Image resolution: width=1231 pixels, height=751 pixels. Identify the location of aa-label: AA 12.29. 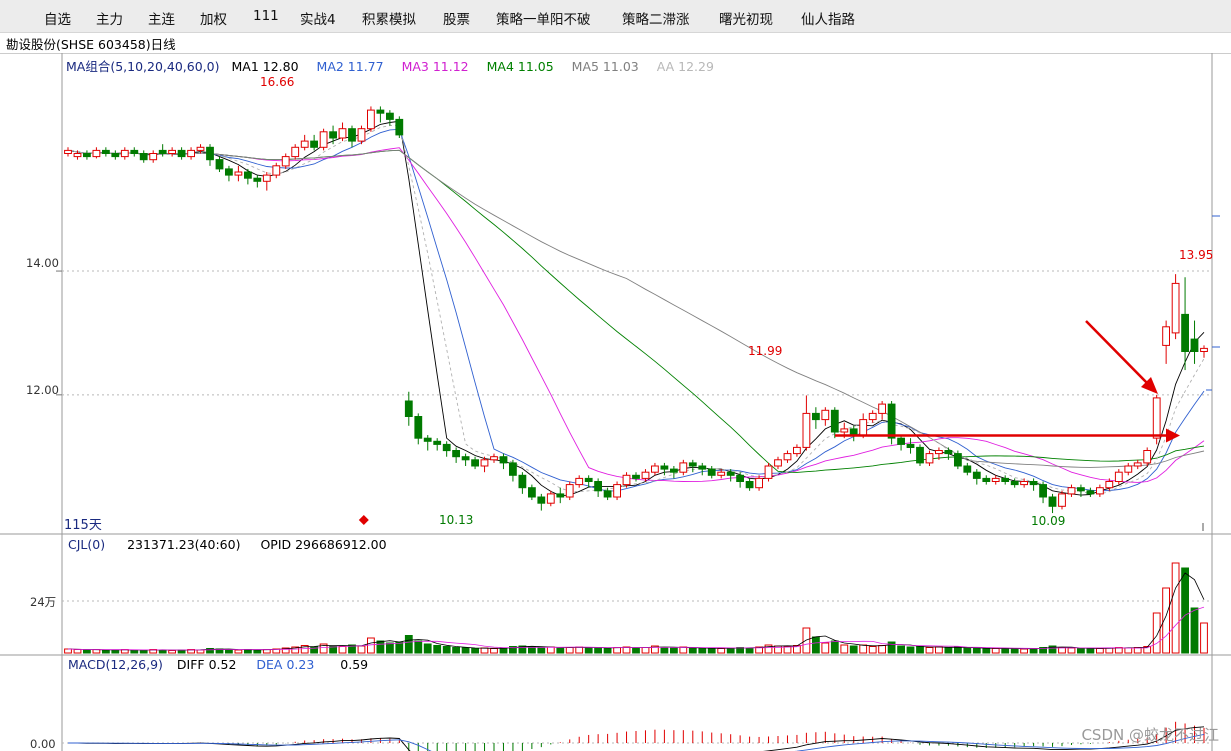
(685, 66).